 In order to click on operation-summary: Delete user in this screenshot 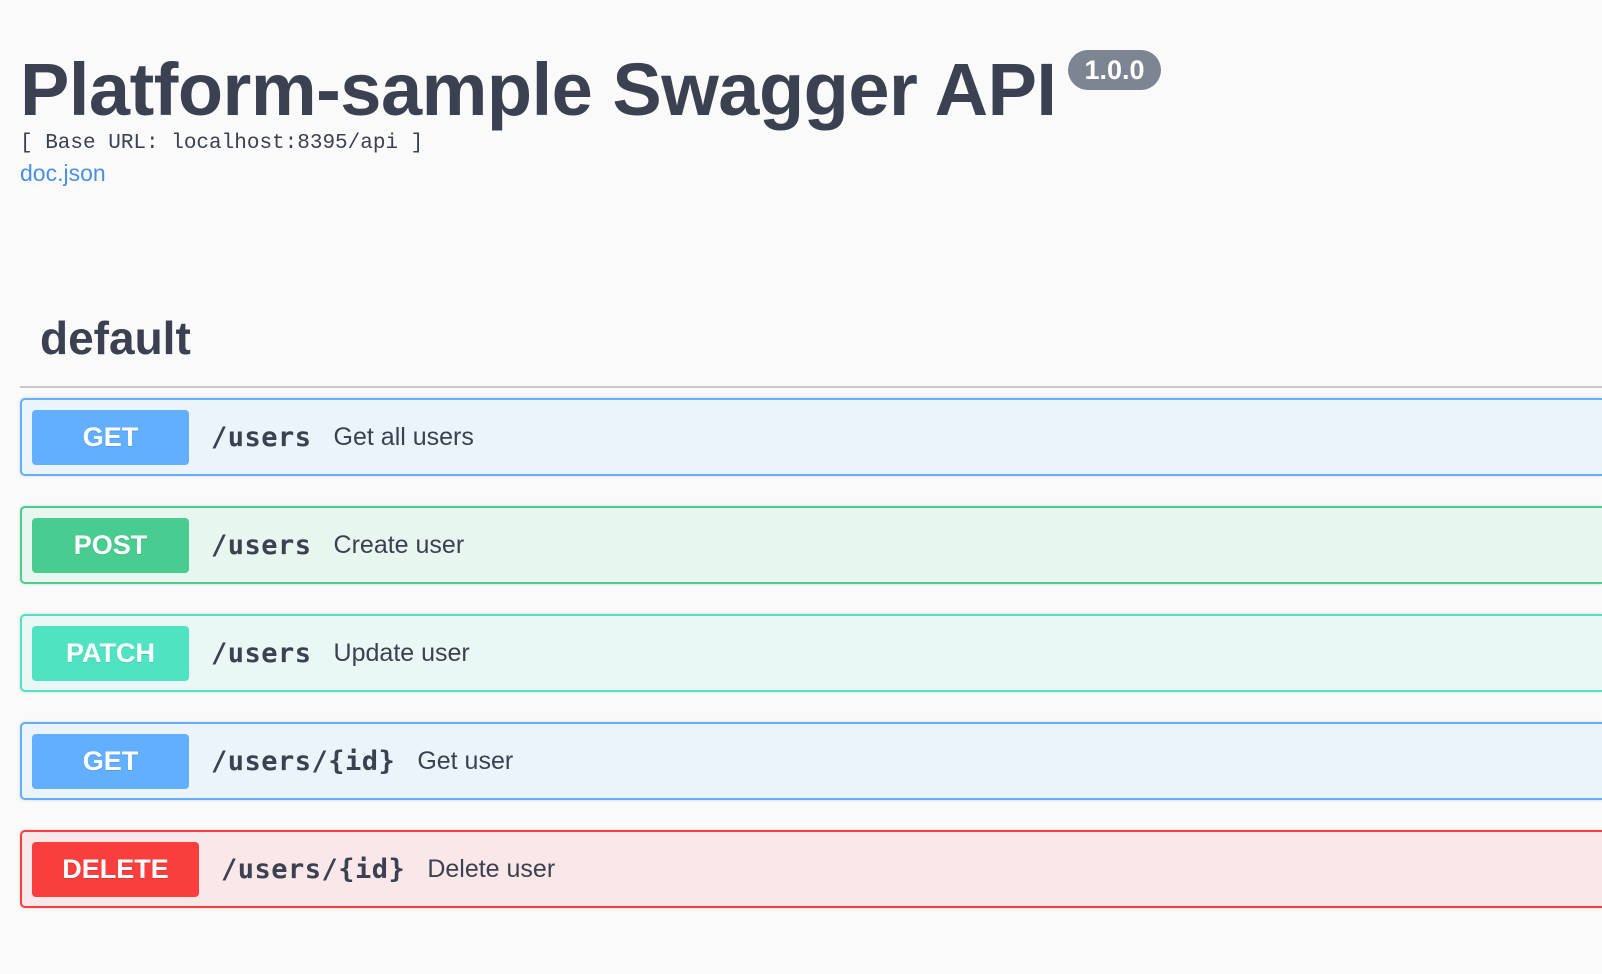, I will do `click(491, 868)`.